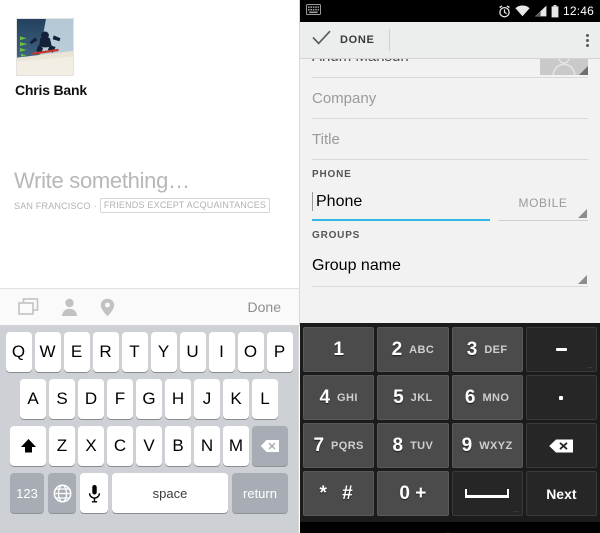 The image size is (600, 533). I want to click on keypad-key-period, so click(561, 397).